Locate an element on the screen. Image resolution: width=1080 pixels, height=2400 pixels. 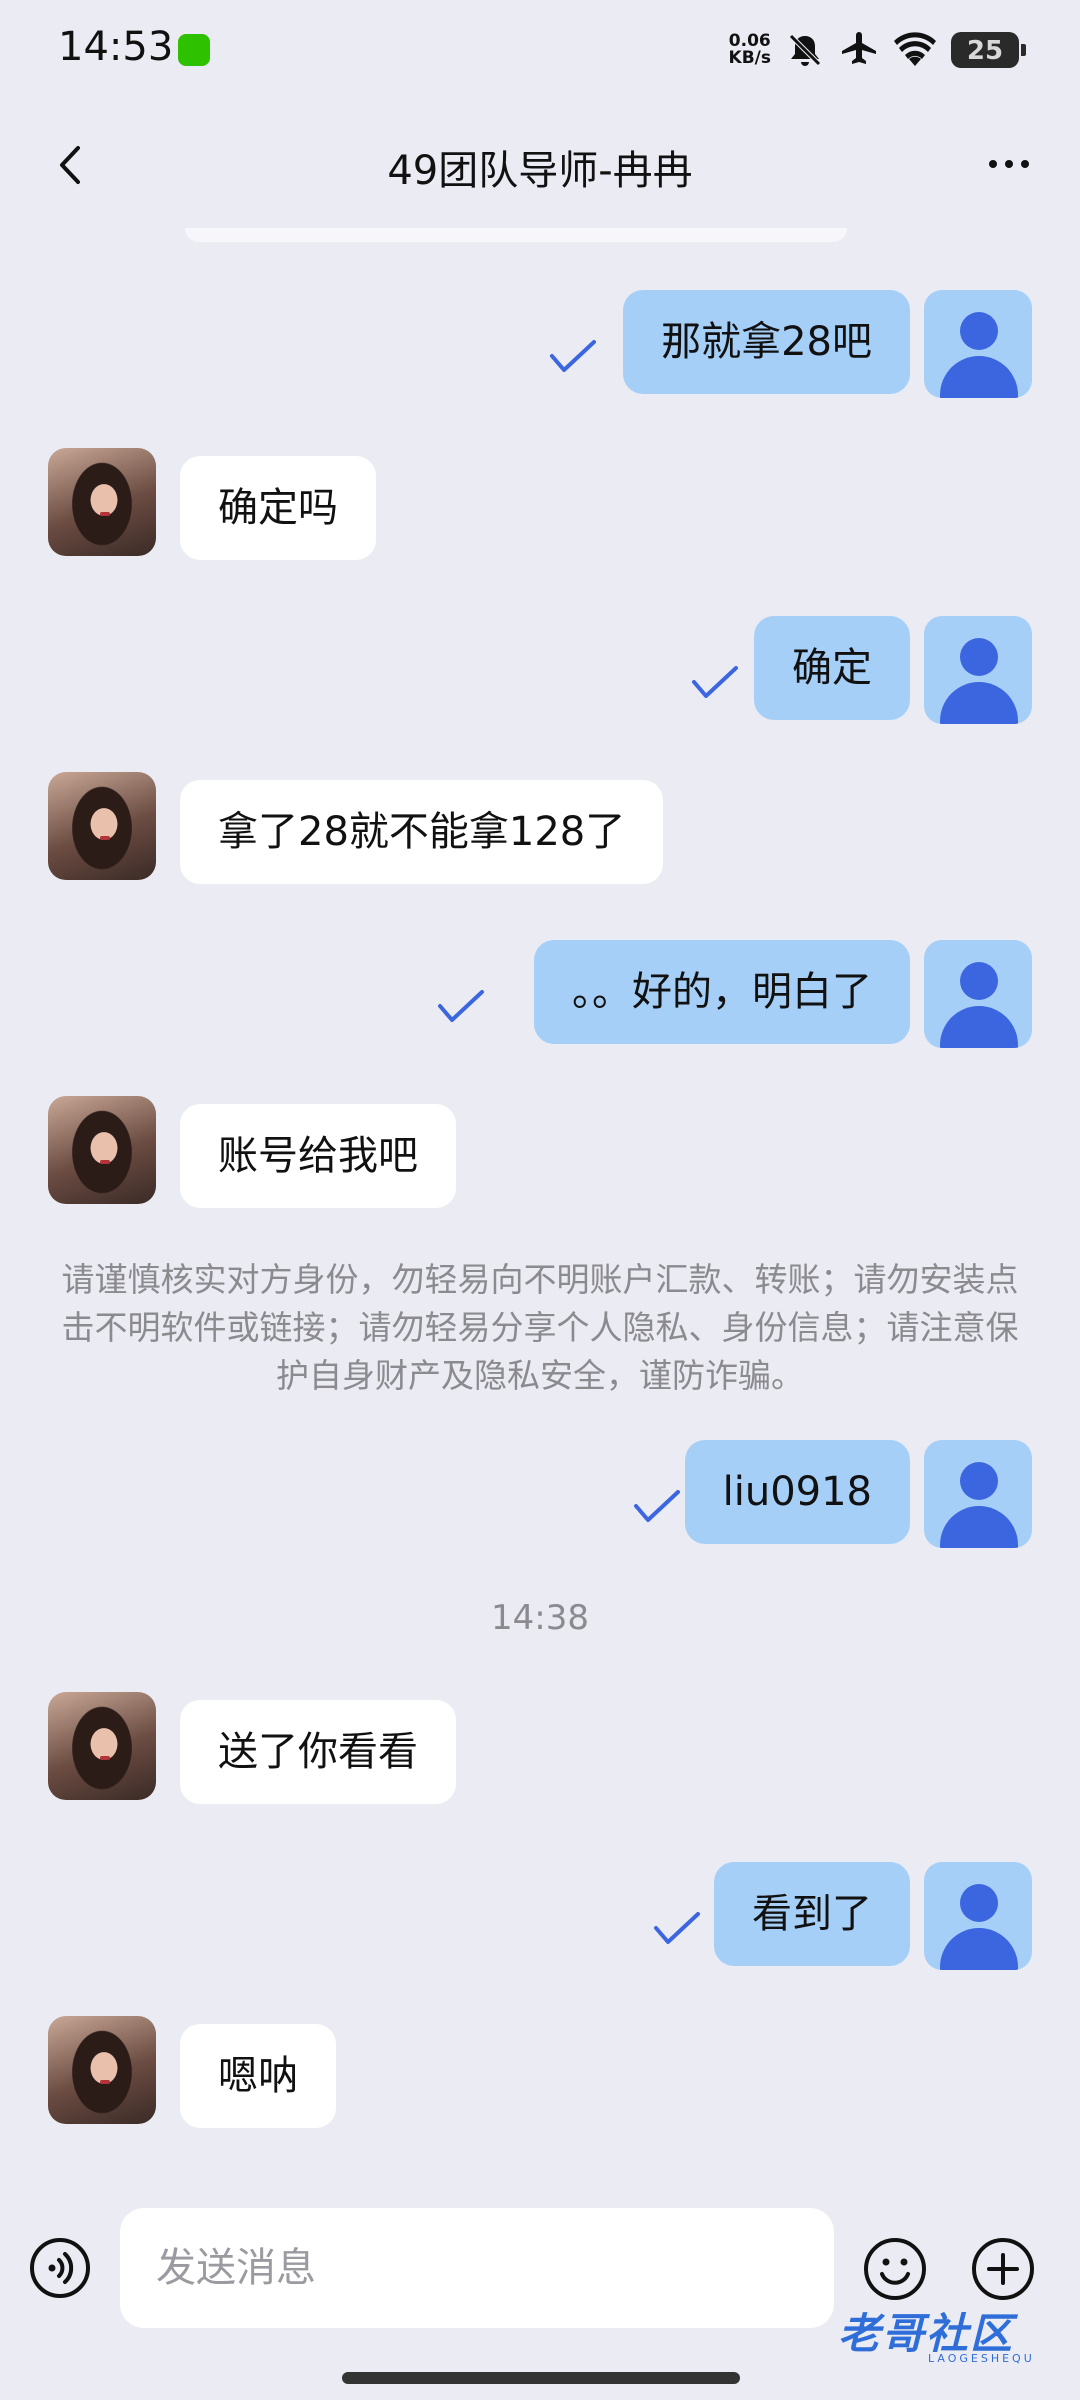
message-row-incoming: 嗯呐 is located at coordinates (540, 2072).